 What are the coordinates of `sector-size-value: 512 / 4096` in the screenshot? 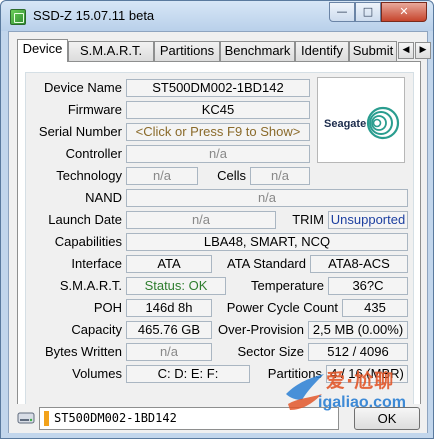 It's located at (358, 352).